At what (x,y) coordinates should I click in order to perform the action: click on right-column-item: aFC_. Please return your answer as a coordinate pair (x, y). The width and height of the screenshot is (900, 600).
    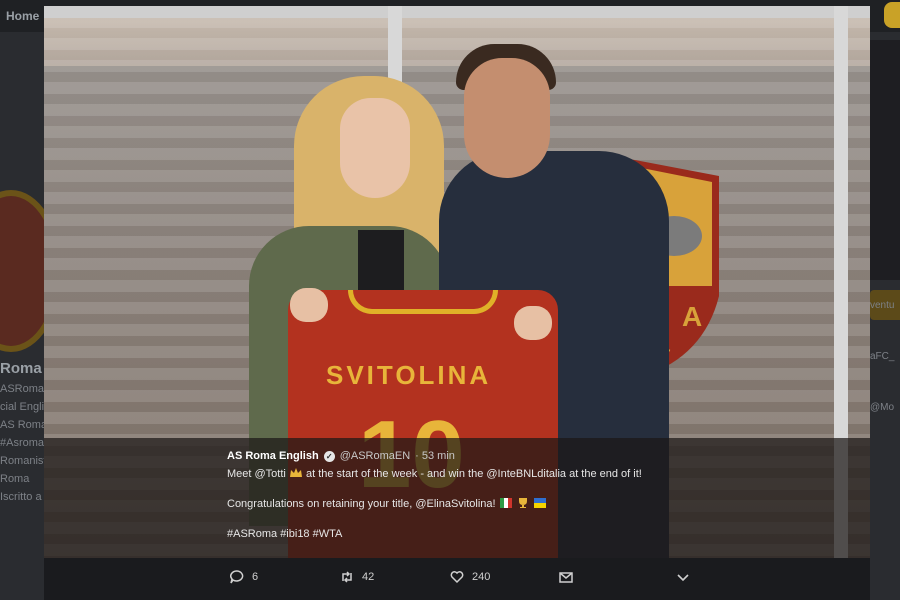
    Looking at the image, I should click on (885, 356).